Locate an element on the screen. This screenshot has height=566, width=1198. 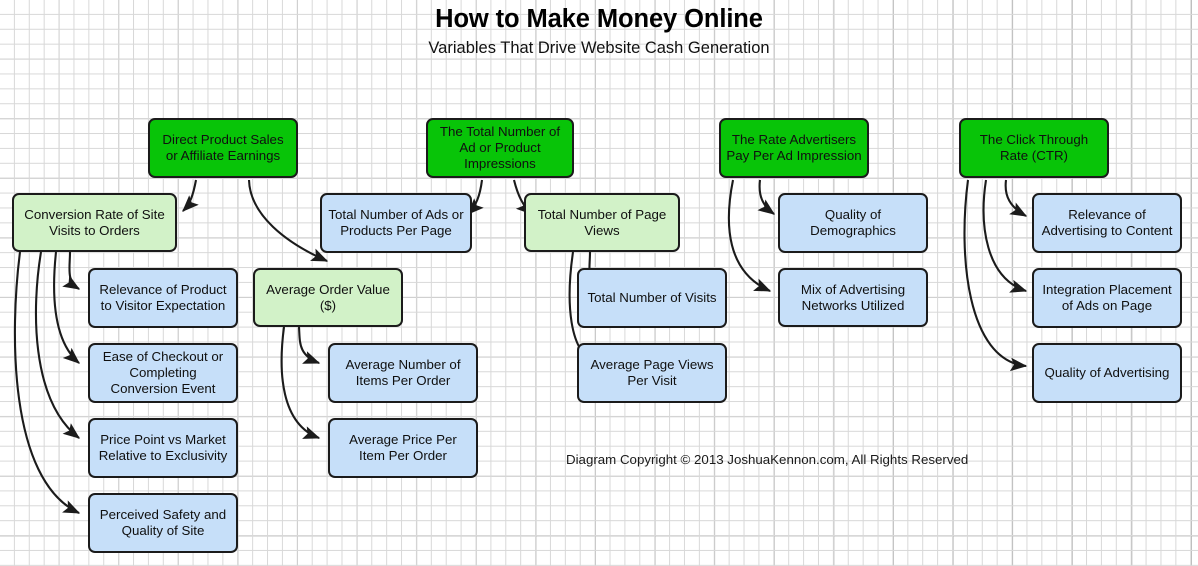
node-conversion-rate: Conversion Rate of Site Visits to Orders is located at coordinates (94, 222).